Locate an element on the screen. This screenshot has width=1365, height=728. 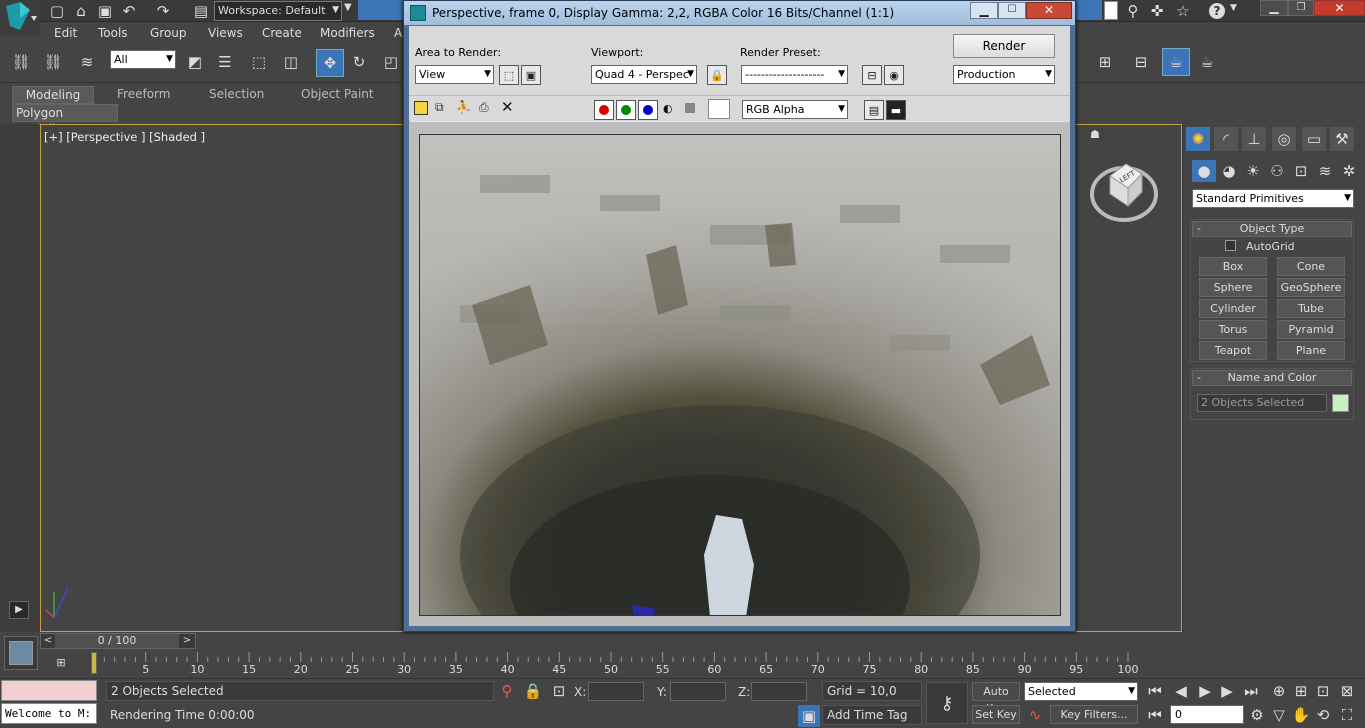
render-setup-button-icon: ⊟ is located at coordinates (872, 75).